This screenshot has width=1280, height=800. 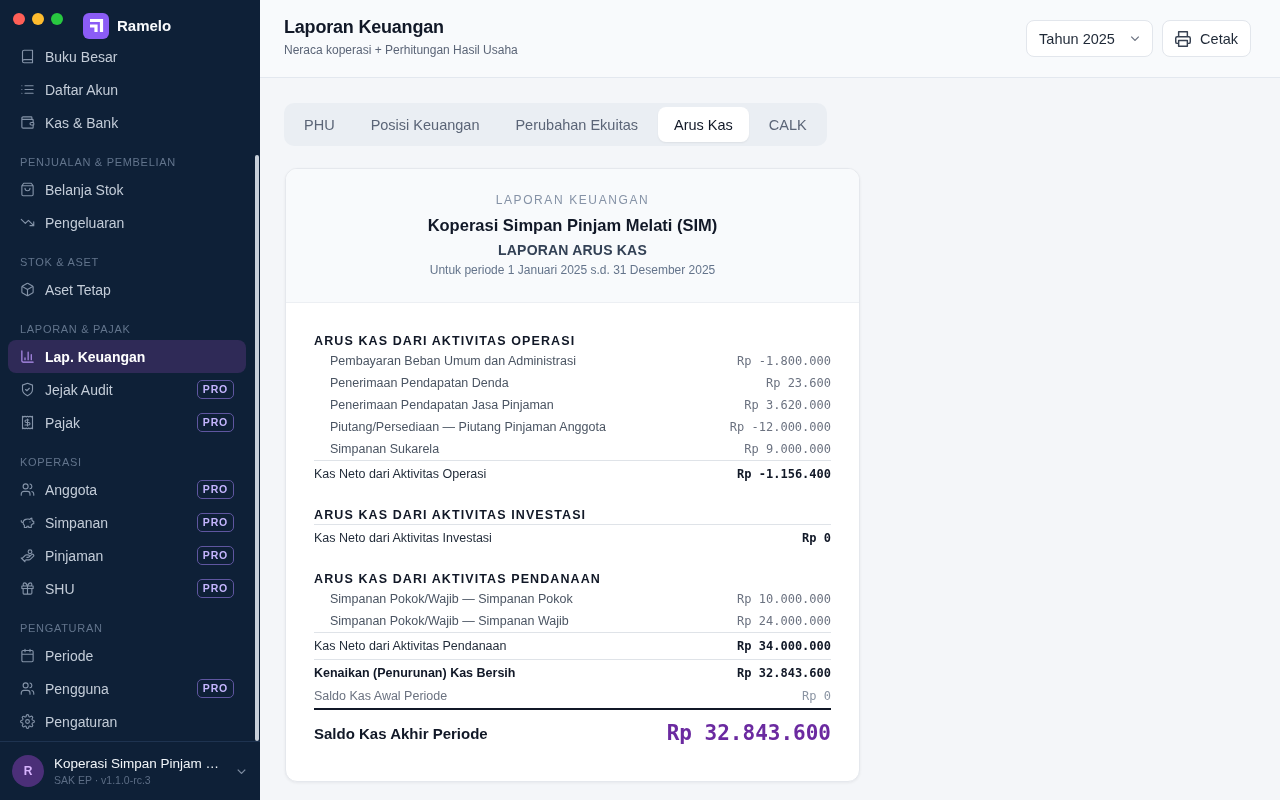 What do you see at coordinates (453, 361) in the screenshot?
I see `line-item-label: Pembayaran Beban Umum dan Administrasi` at bounding box center [453, 361].